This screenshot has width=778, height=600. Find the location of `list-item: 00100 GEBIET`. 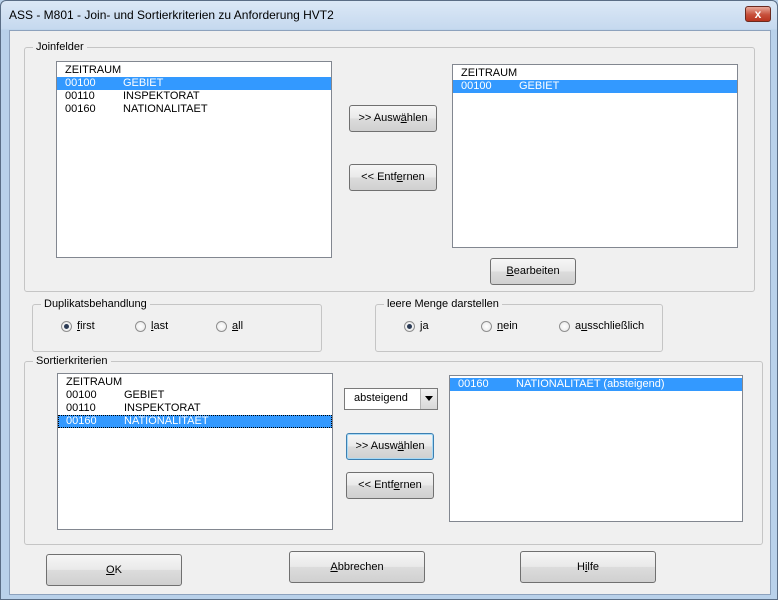

list-item: 00100 GEBIET is located at coordinates (195, 395).